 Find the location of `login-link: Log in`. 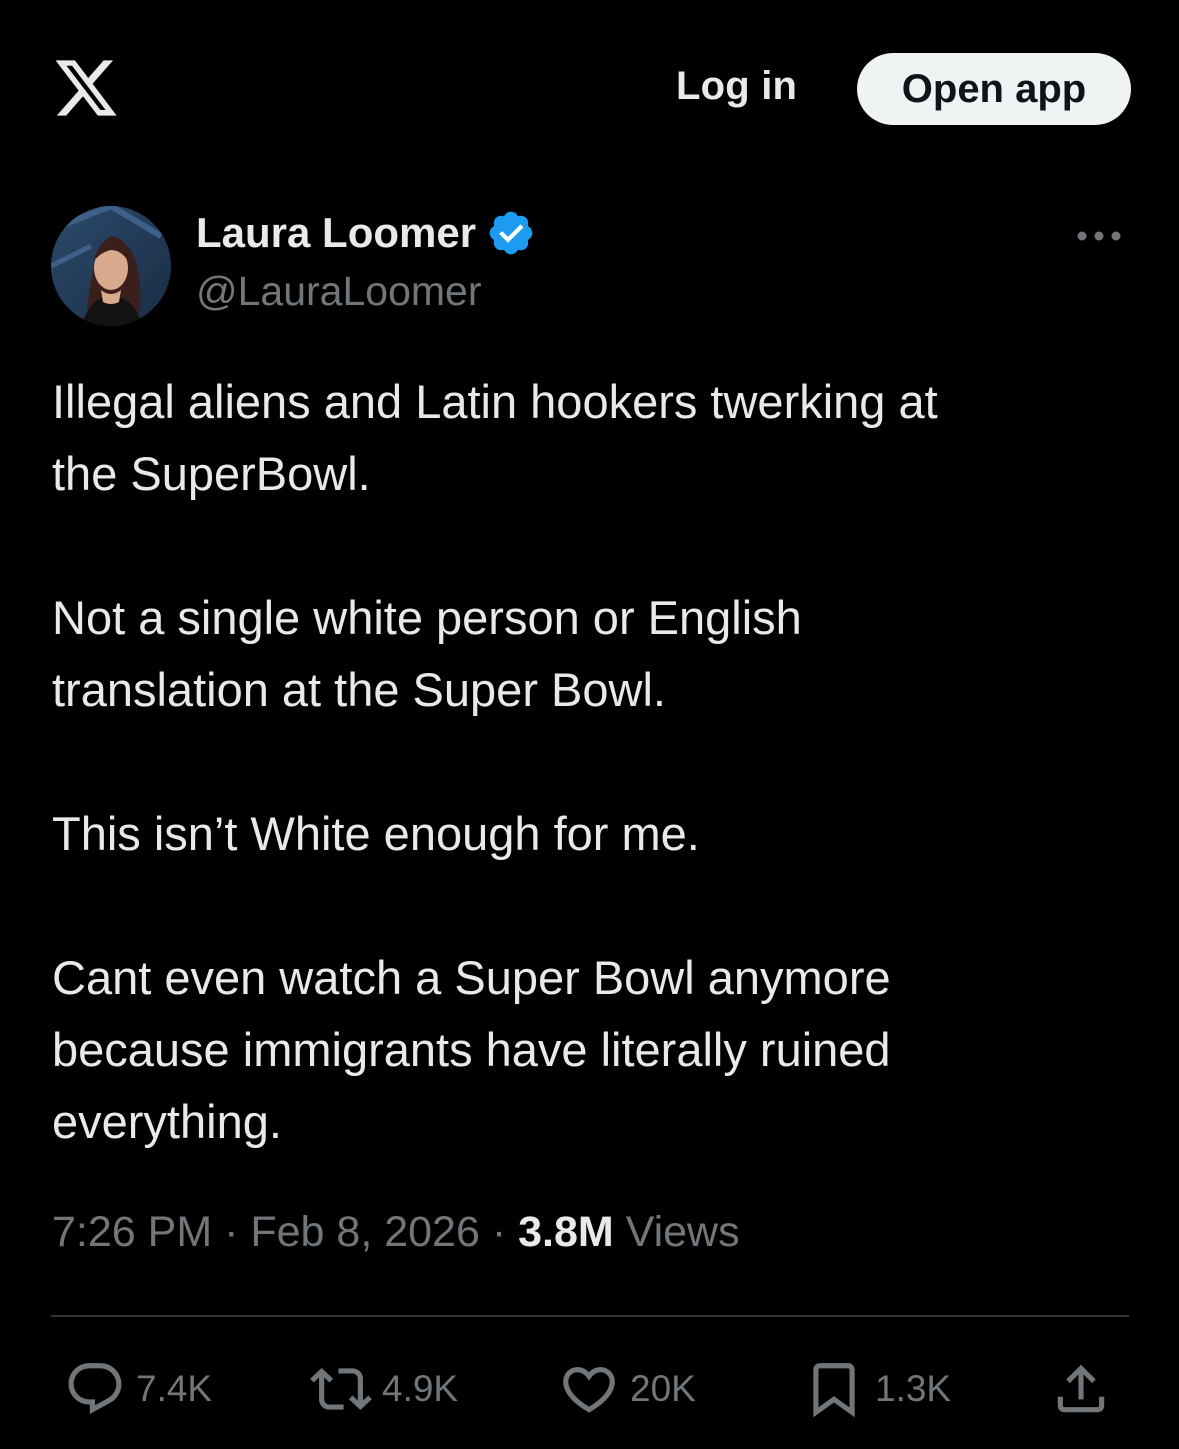

login-link: Log in is located at coordinates (736, 86).